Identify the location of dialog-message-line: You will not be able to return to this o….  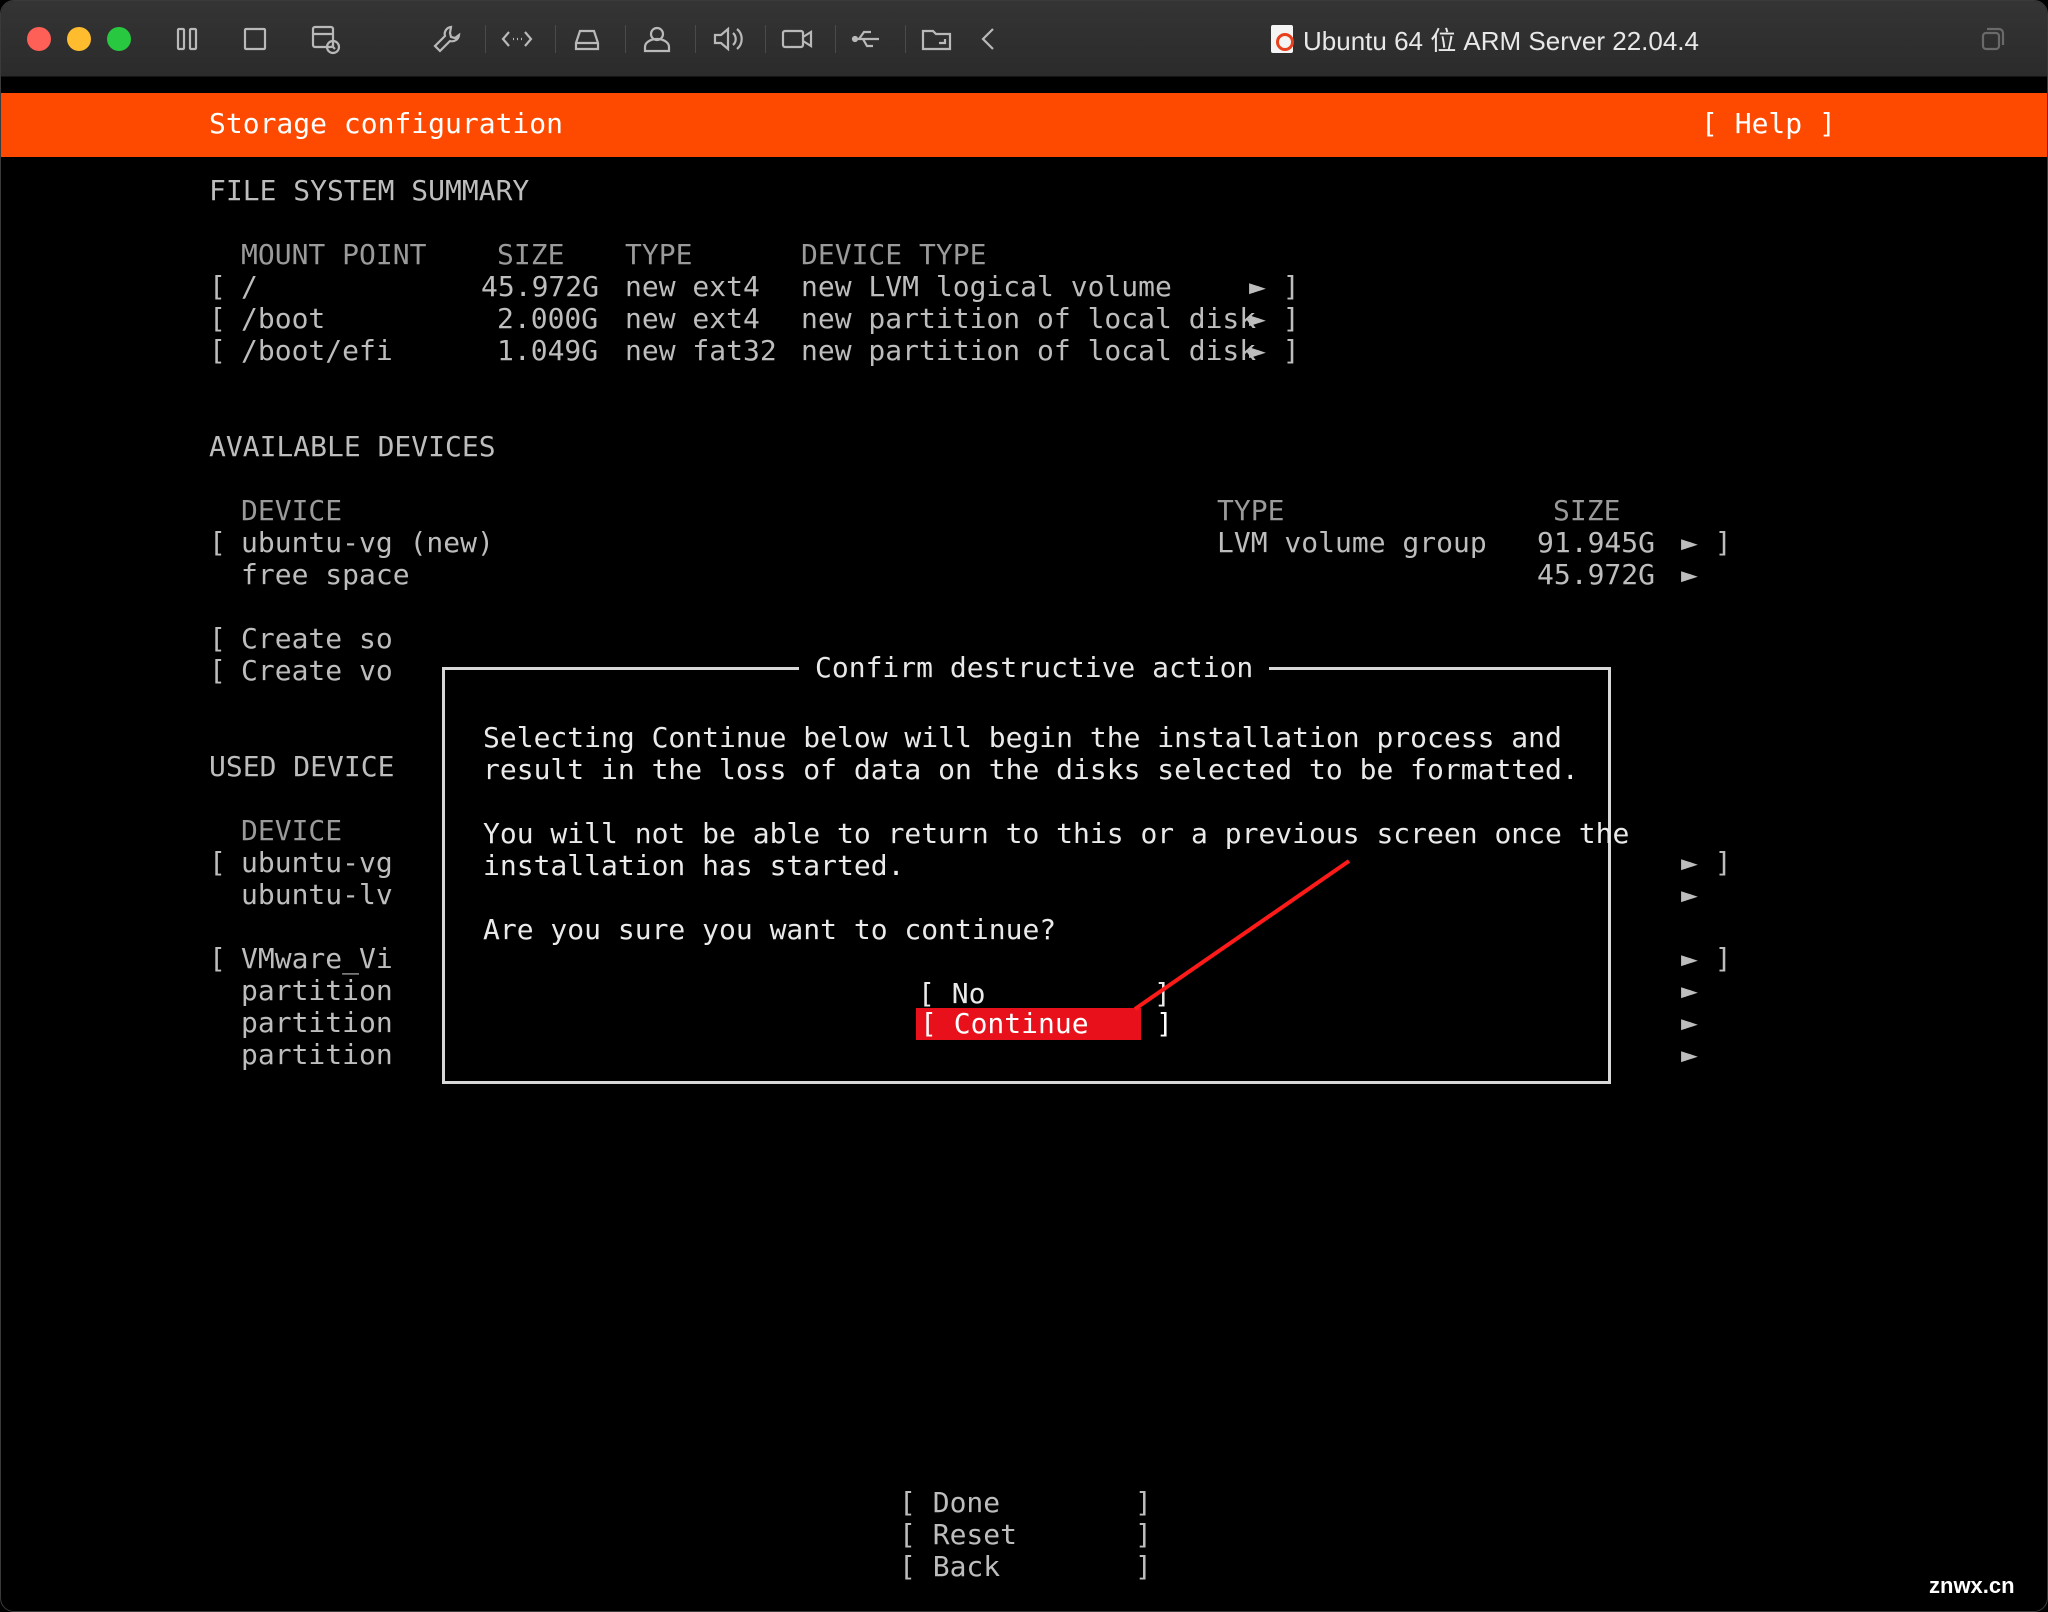
(1056, 833).